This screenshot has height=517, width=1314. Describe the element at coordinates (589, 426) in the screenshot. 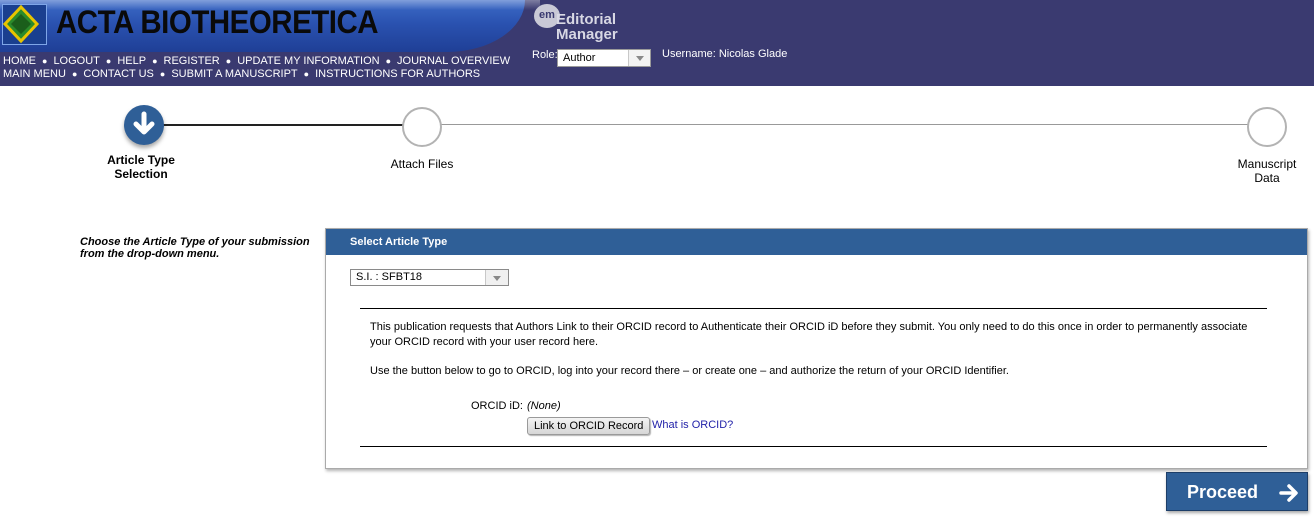

I see `link-orcid-button: Link to ORCID Record` at that location.